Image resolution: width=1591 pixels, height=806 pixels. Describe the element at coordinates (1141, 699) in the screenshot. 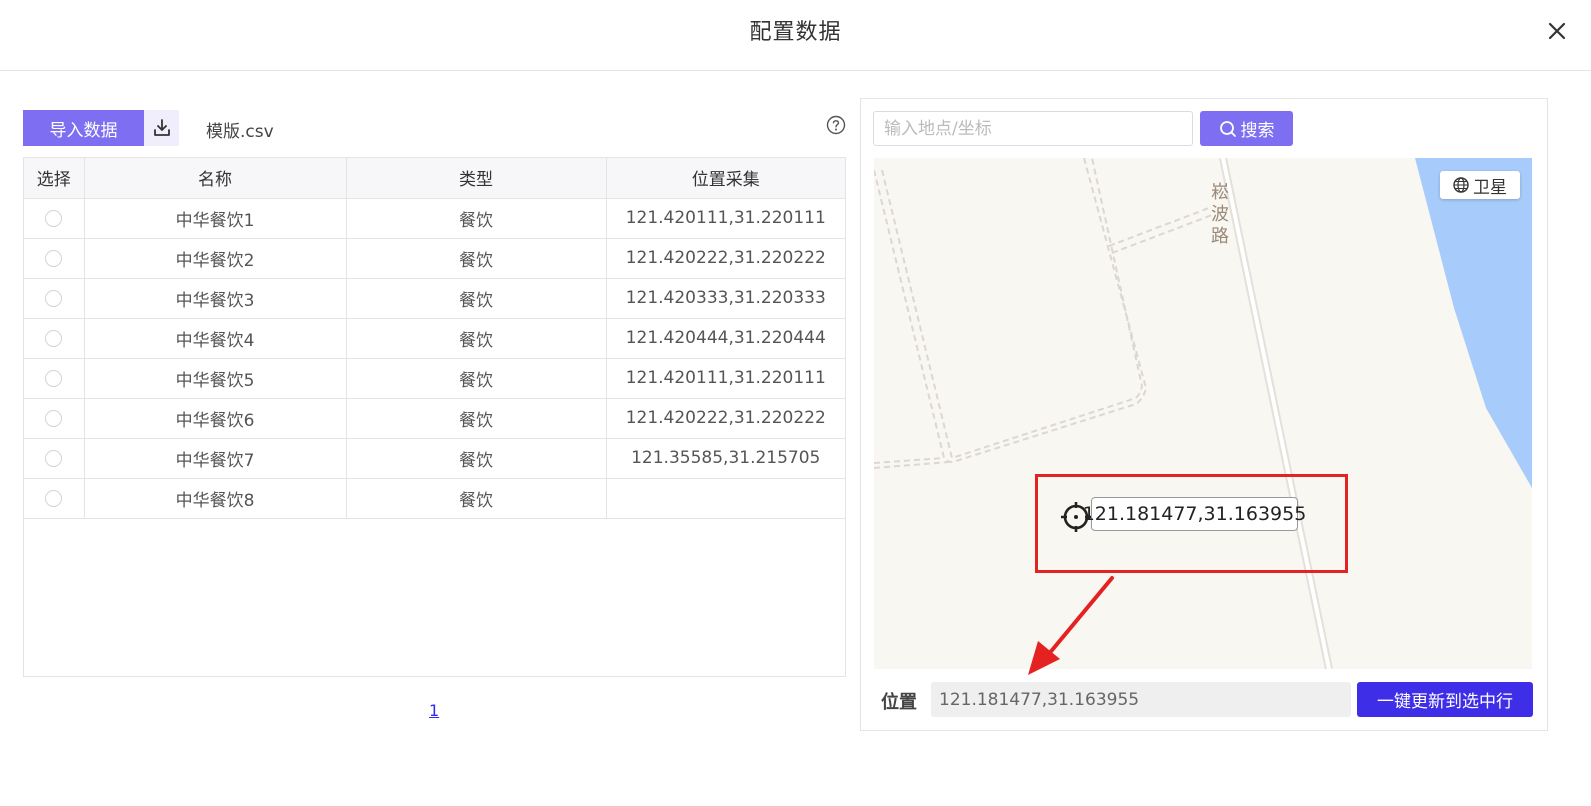

I see `position-input` at that location.